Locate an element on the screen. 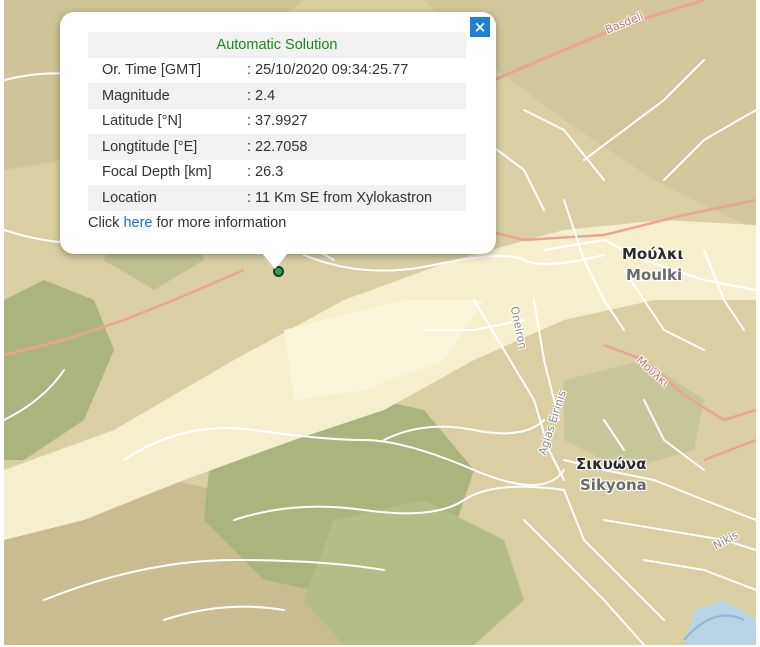  row-label: Magnitude is located at coordinates (167, 96).